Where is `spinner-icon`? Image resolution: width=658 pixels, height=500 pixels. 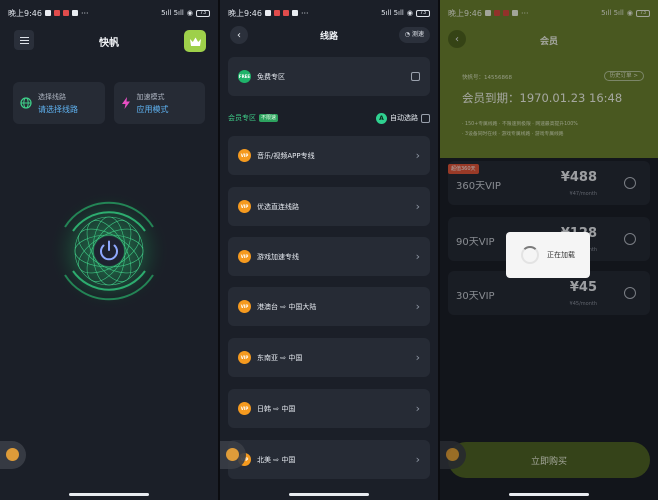
spinner-icon is located at coordinates (530, 255).